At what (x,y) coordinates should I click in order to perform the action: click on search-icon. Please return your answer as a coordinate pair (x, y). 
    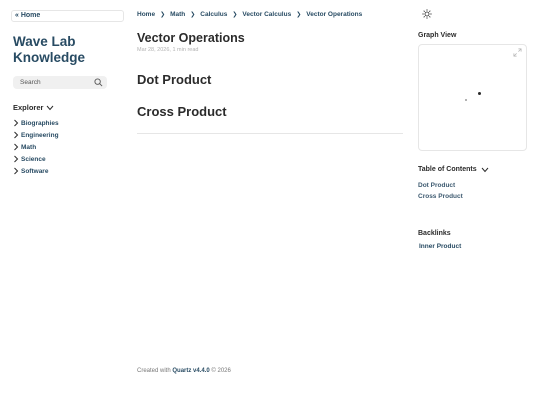
    Looking at the image, I should click on (98, 82).